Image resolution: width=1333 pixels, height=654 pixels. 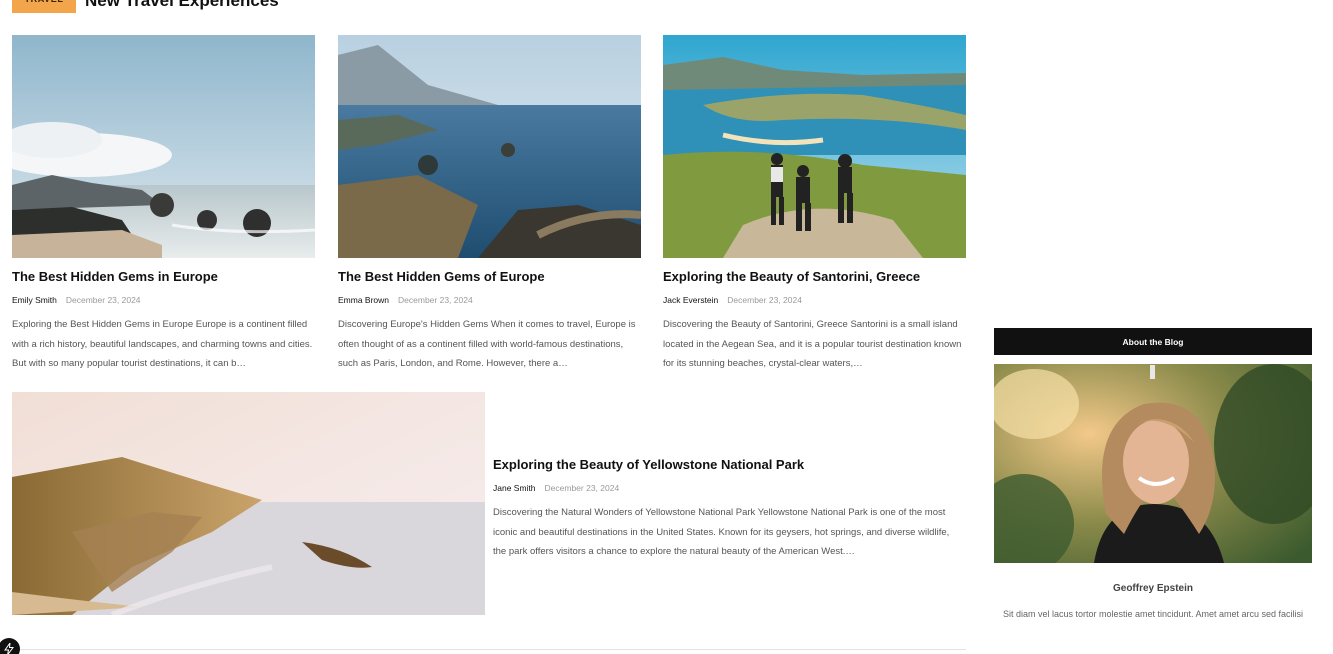 I want to click on category-badge: TRAVEL, so click(x=44, y=6).